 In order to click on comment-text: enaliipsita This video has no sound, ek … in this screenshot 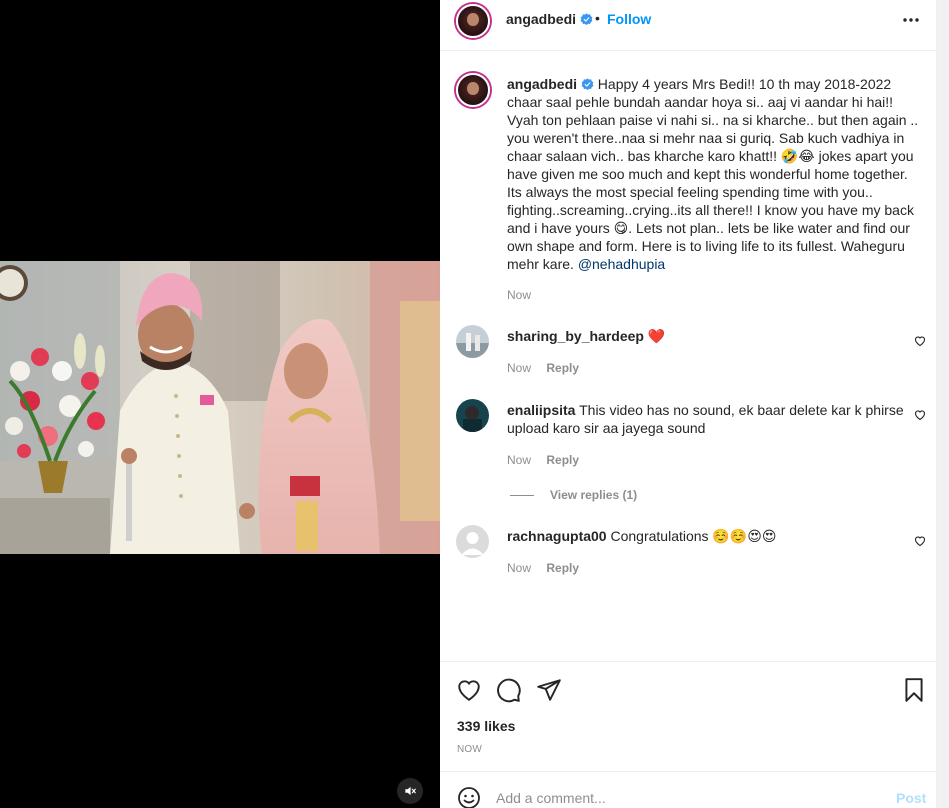, I will do `click(707, 419)`.